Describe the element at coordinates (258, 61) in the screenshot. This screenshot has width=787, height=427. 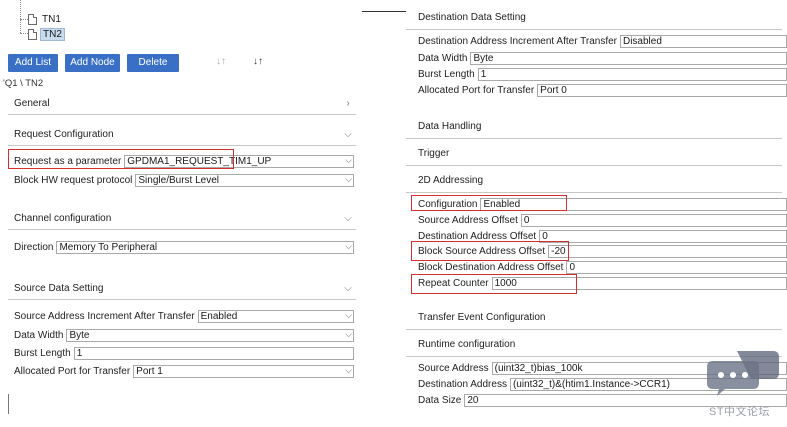
I see `move-up-icon: ↓↑` at that location.